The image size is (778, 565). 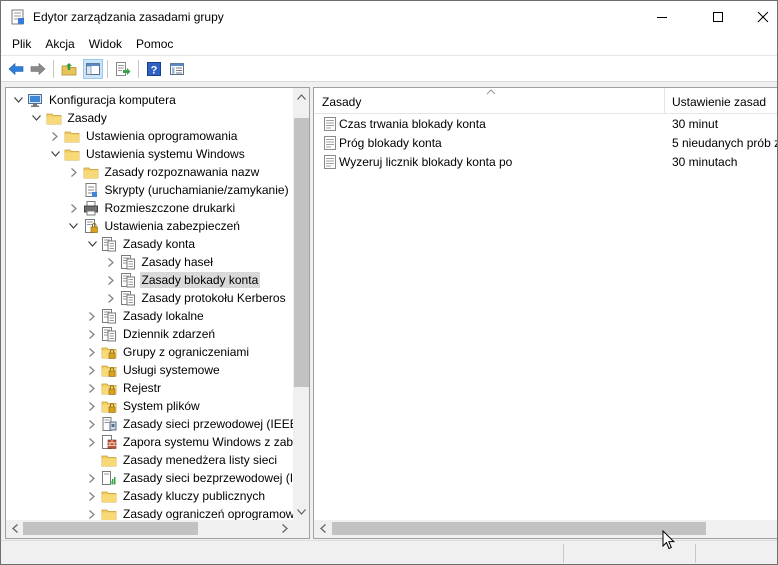 I want to click on back-button, so click(x=16, y=69).